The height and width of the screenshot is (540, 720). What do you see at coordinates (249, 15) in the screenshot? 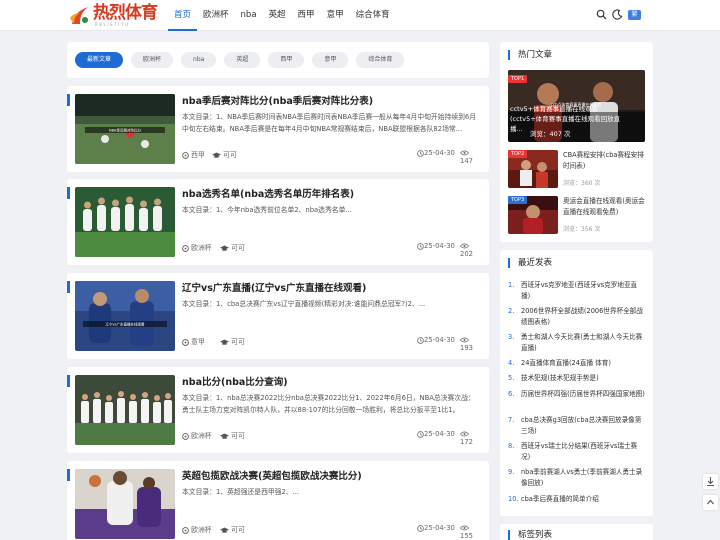
I see `nav-item-nba: nba` at bounding box center [249, 15].